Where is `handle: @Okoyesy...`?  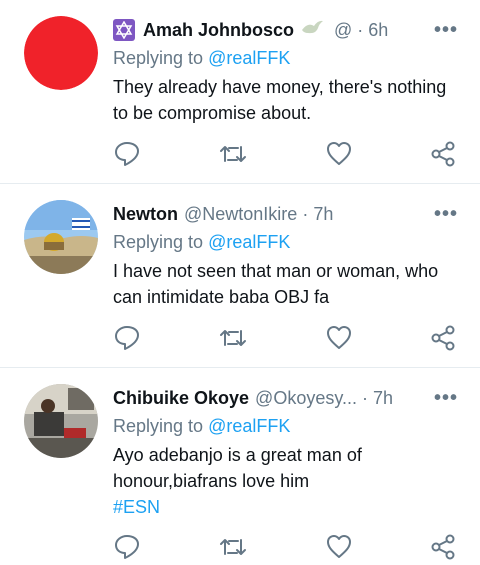 handle: @Okoyesy... is located at coordinates (306, 398).